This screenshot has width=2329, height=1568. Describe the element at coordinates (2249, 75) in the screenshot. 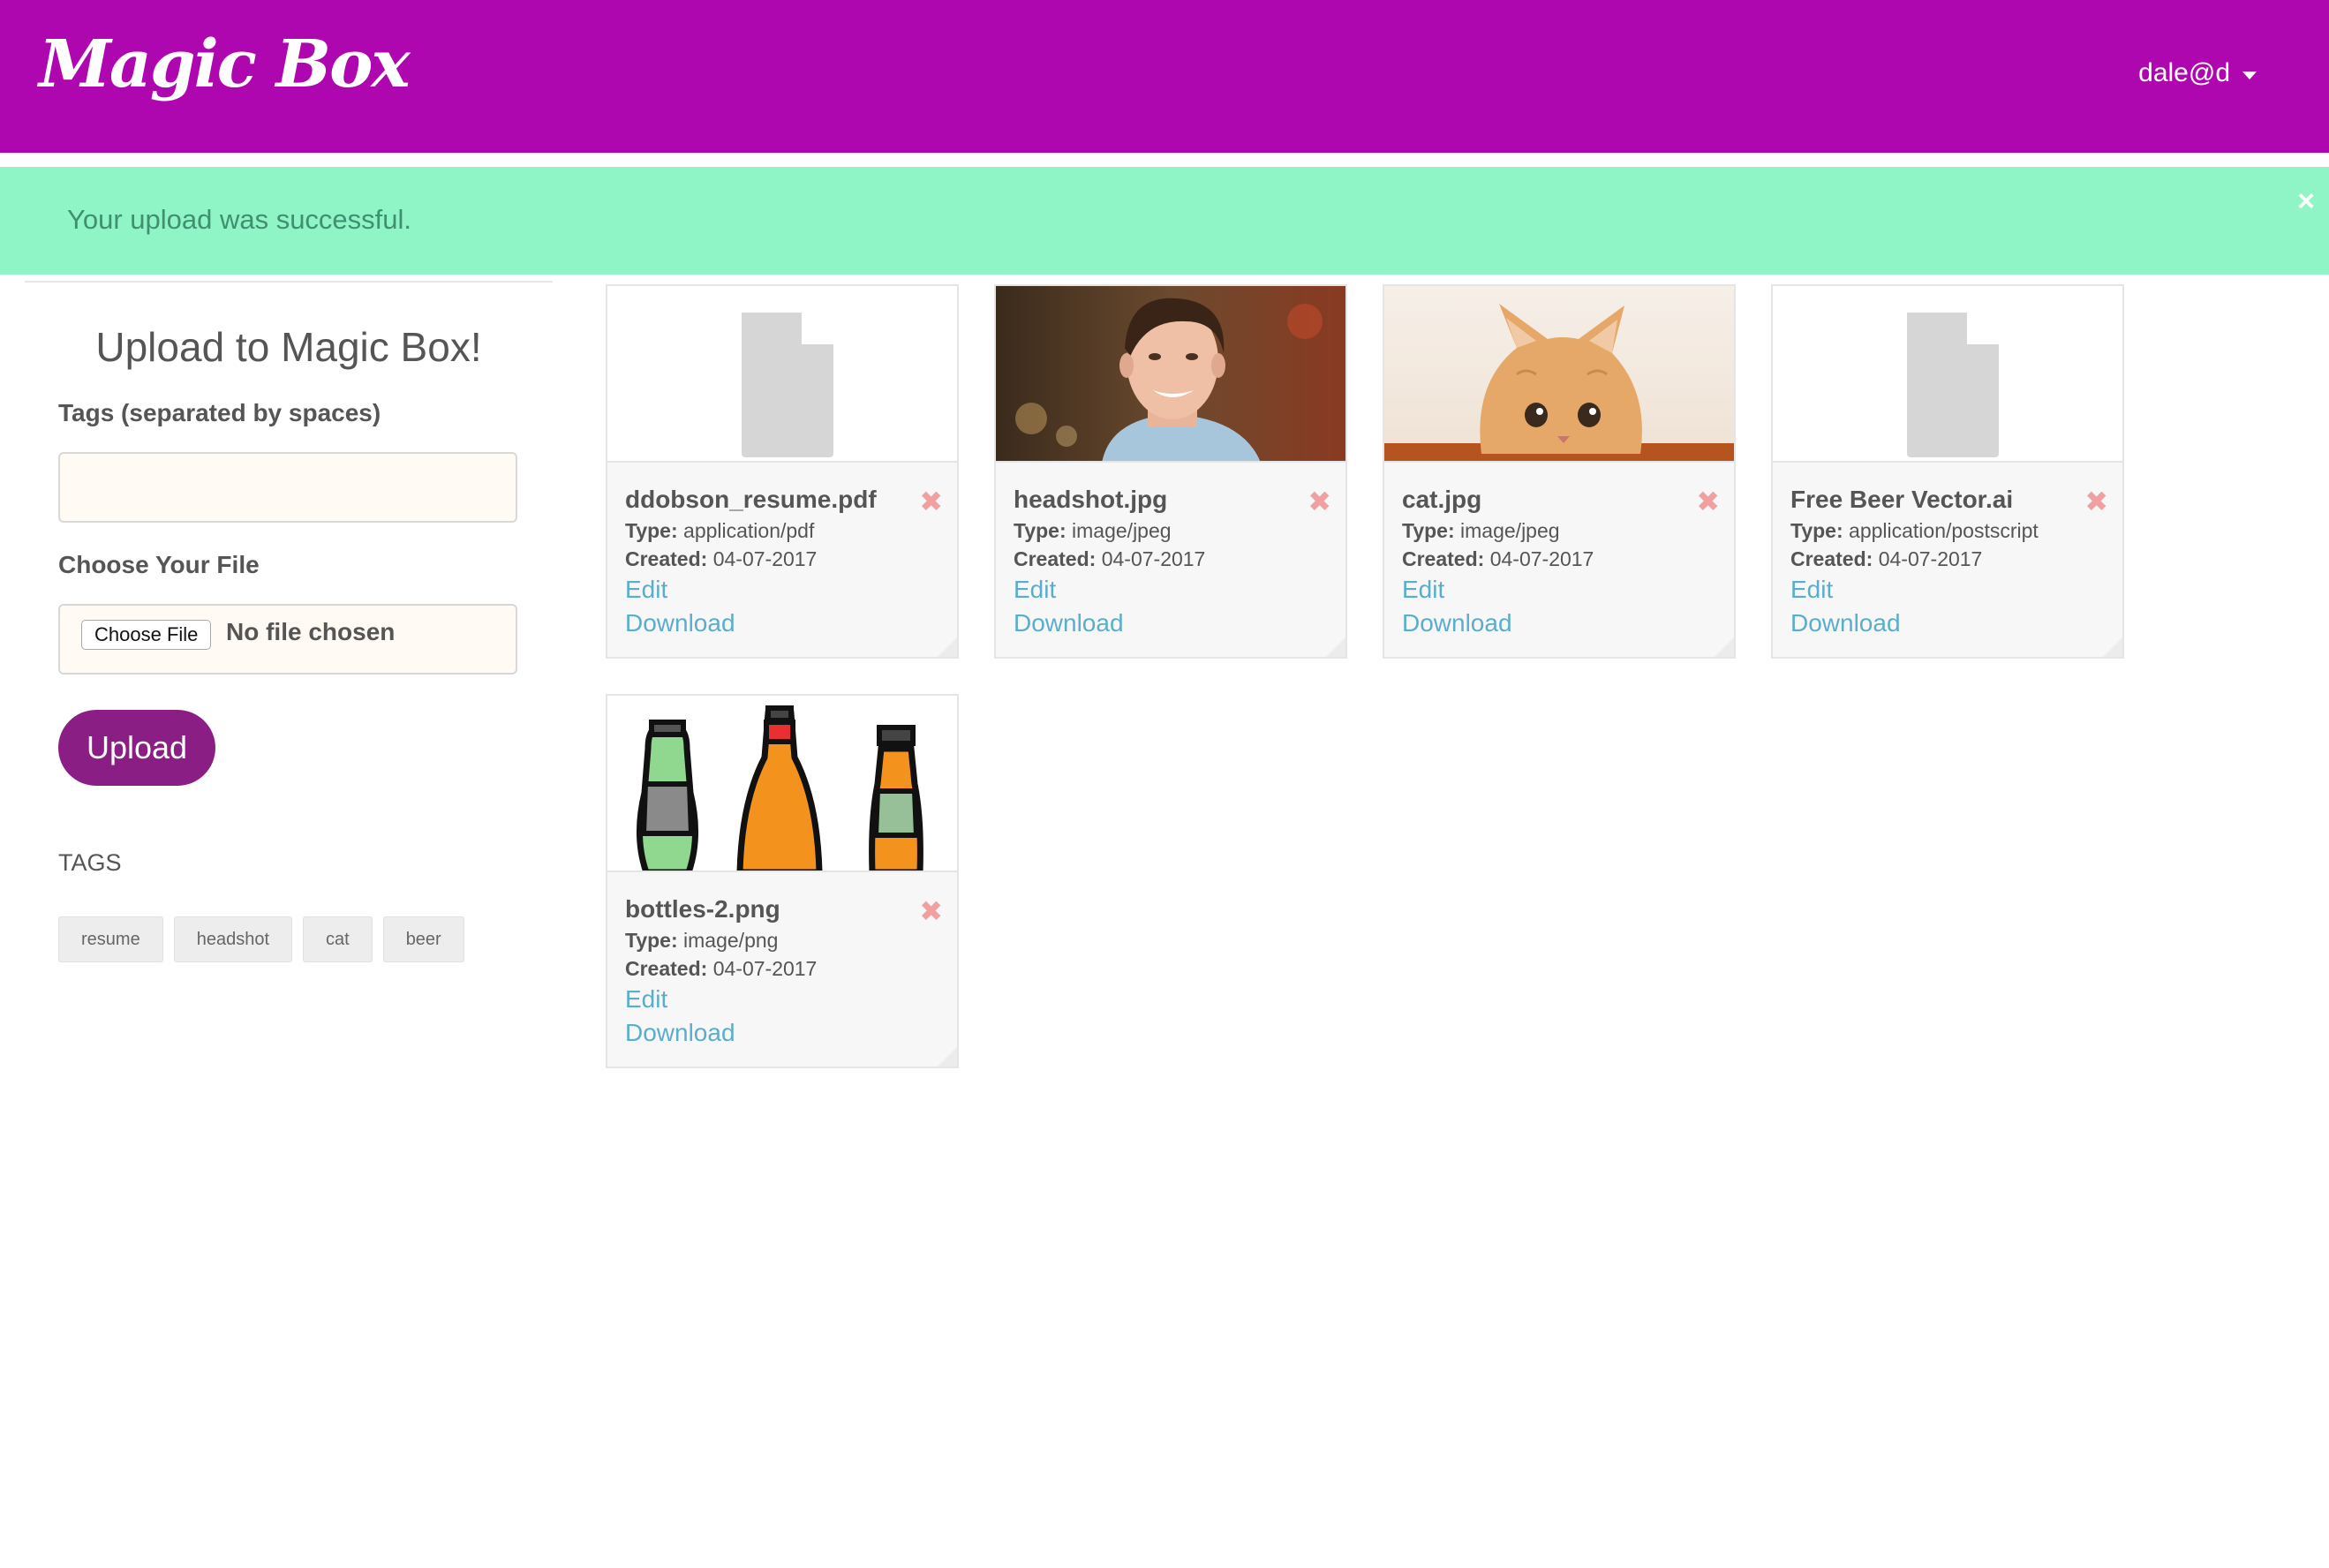

I see `caret-down-icon` at that location.